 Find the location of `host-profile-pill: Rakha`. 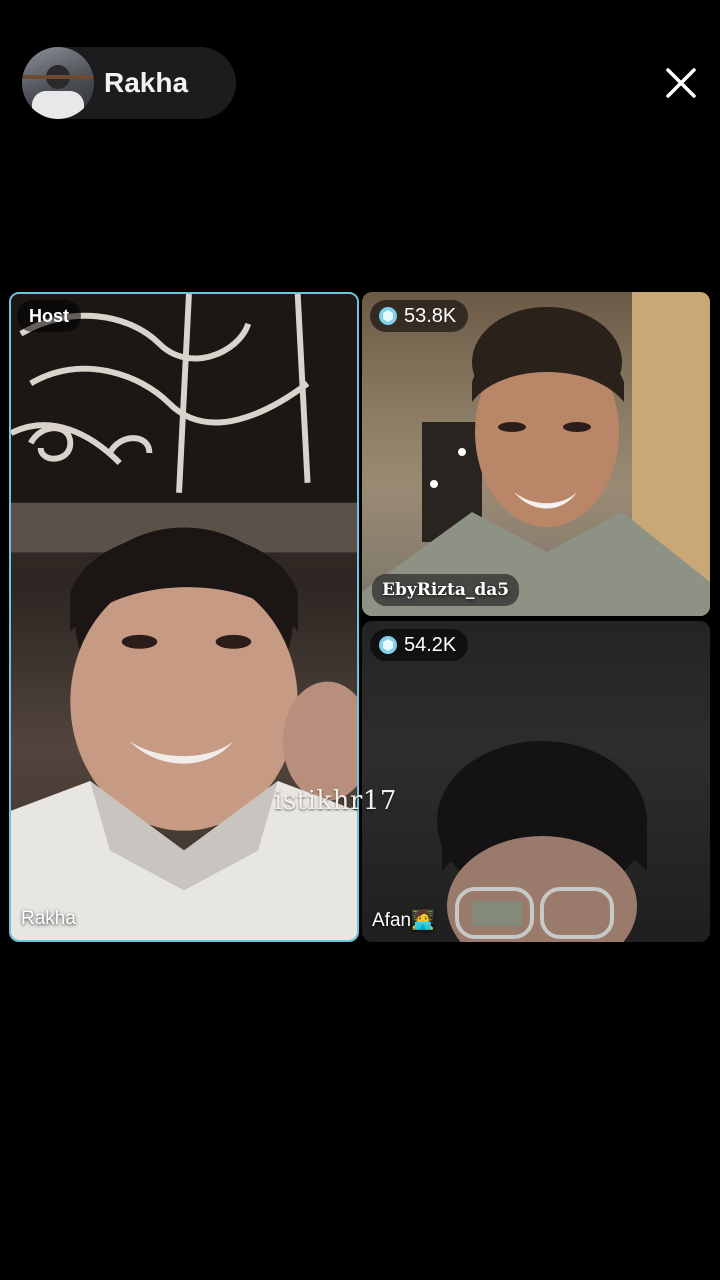

host-profile-pill: Rakha is located at coordinates (129, 83).